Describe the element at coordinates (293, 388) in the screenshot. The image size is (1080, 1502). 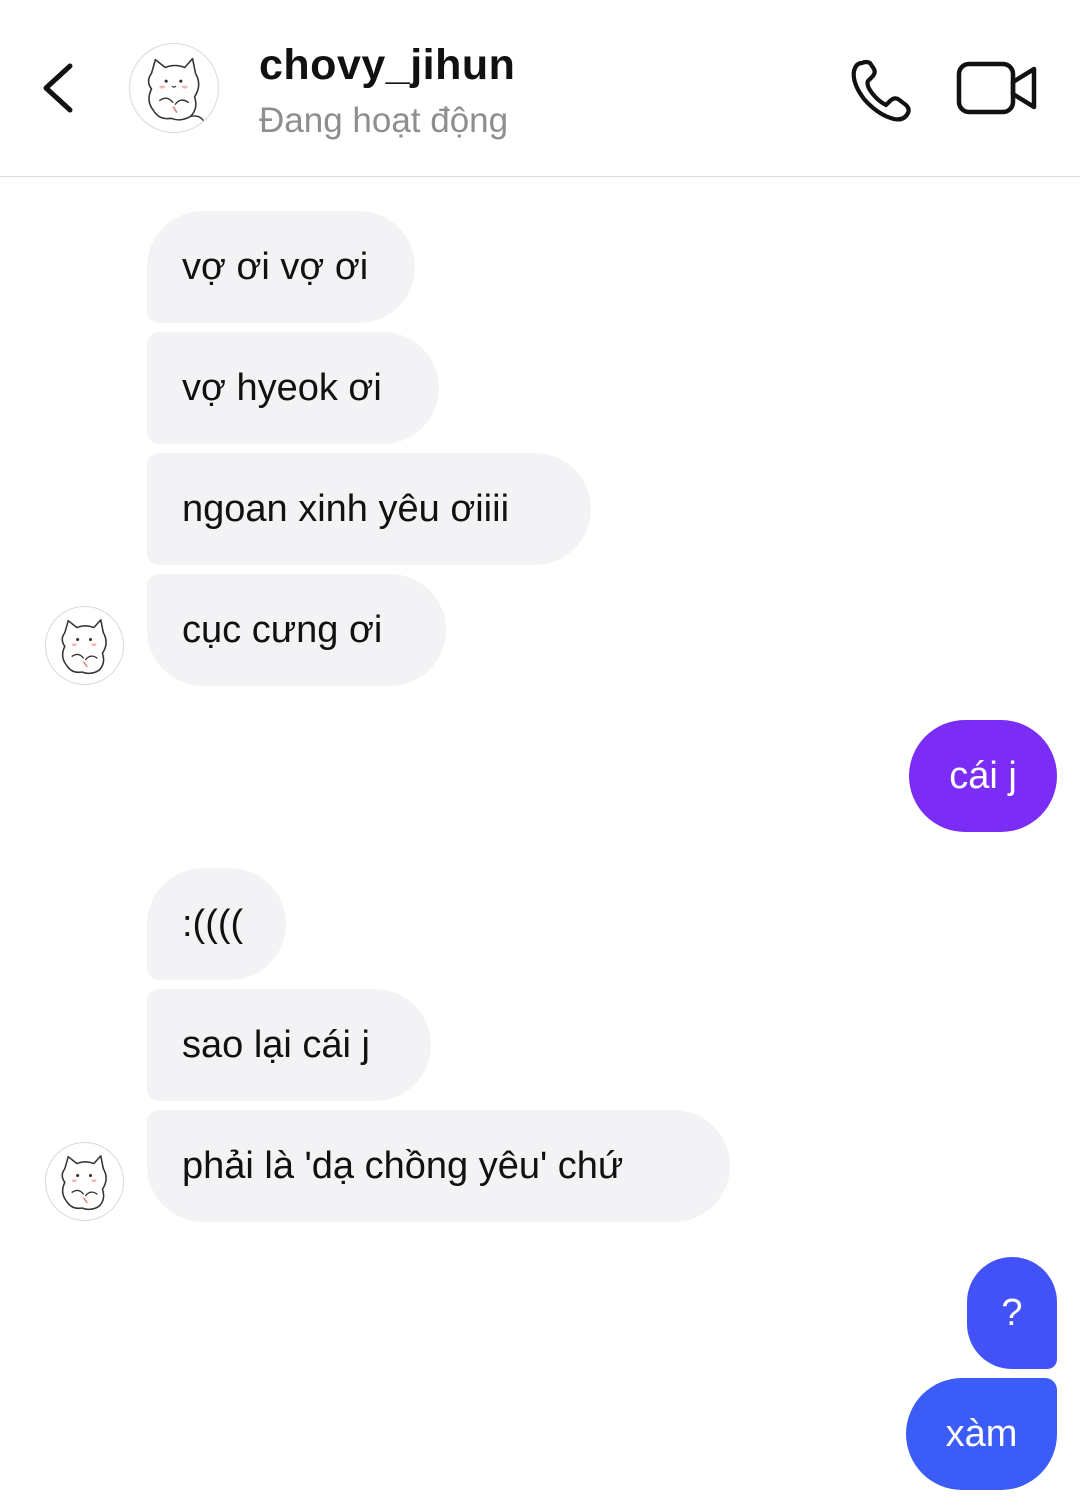
I see `incoming-message: vợ hyeok ơi` at that location.